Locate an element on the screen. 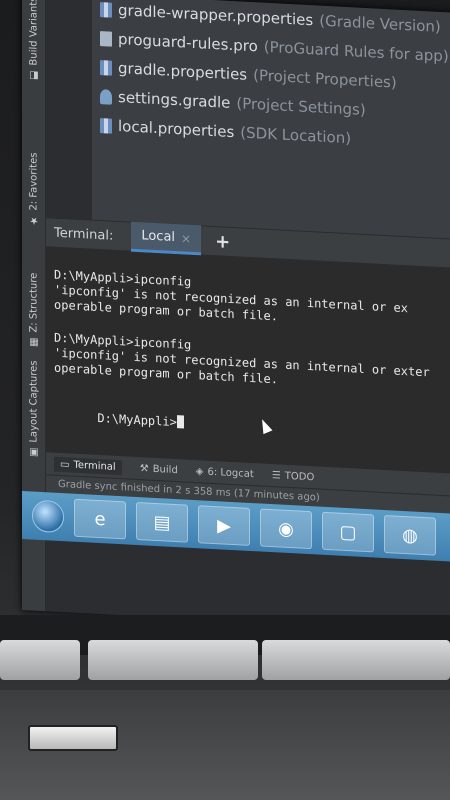  logcat-icon: ◈ is located at coordinates (199, 471).